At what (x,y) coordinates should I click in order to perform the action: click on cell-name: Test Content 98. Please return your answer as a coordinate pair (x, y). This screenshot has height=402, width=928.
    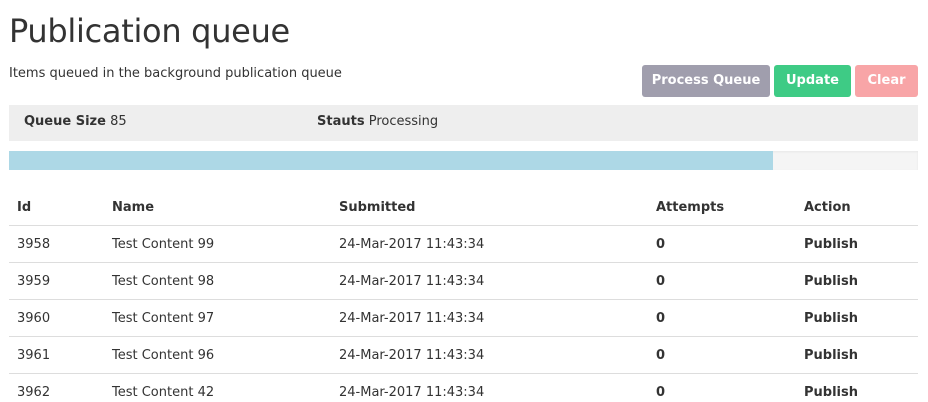
    Looking at the image, I should click on (217, 281).